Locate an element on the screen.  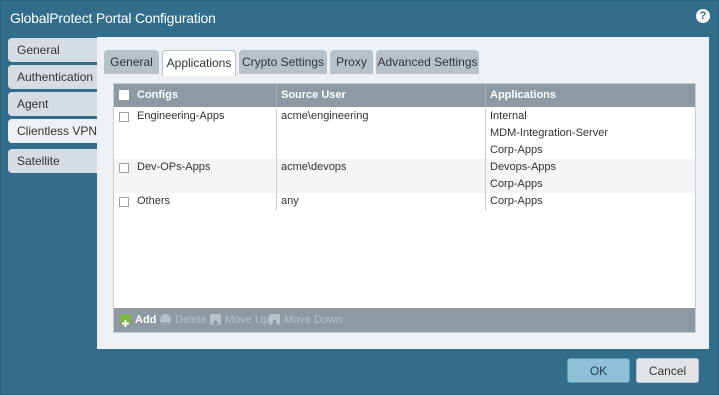
table-row is located at coordinates (404, 201).